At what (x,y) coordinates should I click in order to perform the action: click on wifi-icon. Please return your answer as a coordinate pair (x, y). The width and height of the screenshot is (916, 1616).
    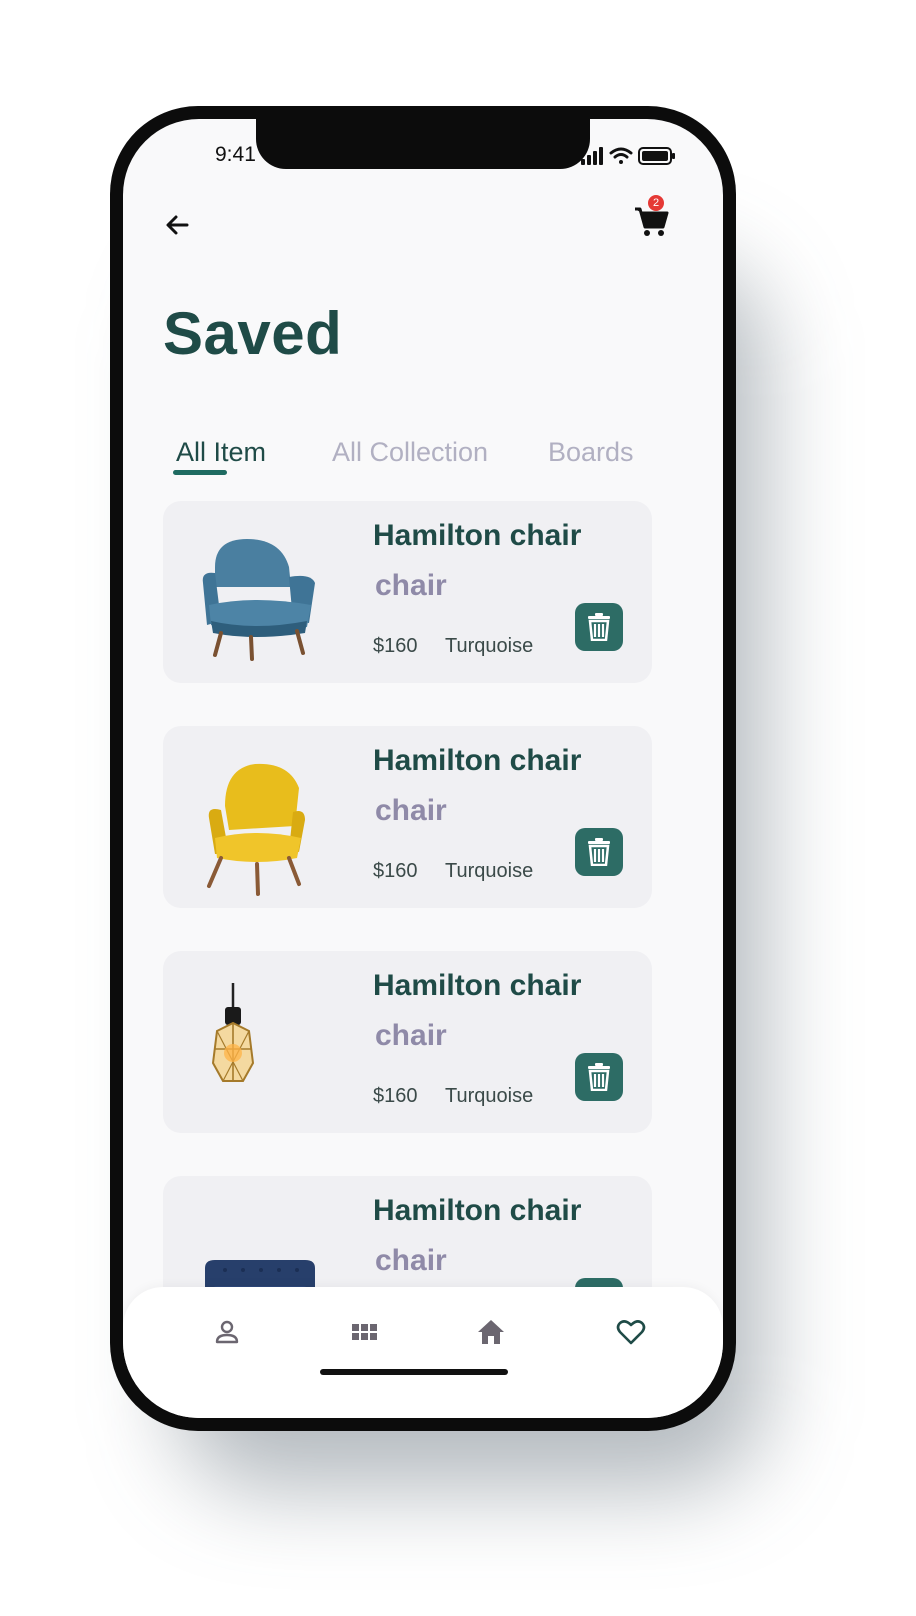
    Looking at the image, I should click on (621, 155).